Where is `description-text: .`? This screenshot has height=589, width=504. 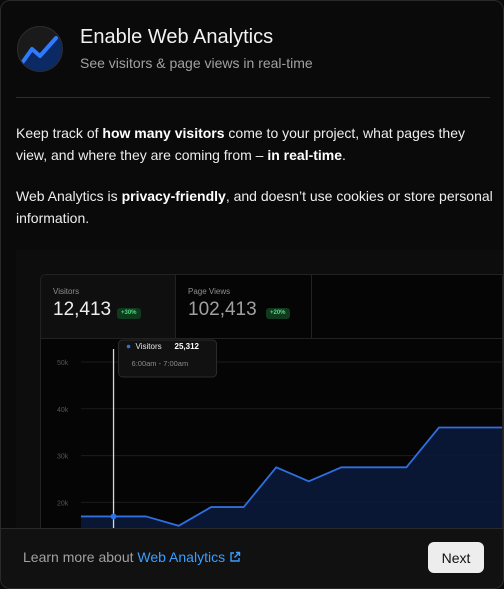 description-text: . is located at coordinates (344, 155).